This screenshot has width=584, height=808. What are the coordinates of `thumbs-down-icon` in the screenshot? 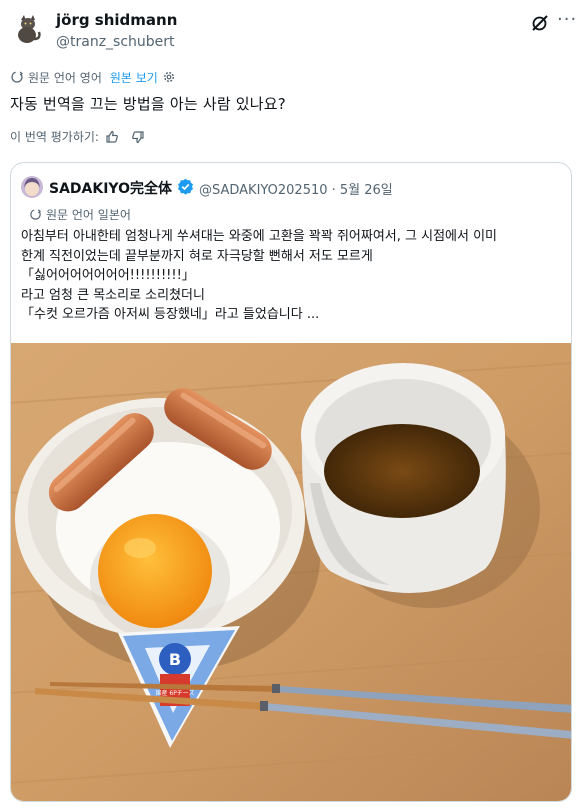 It's located at (138, 137).